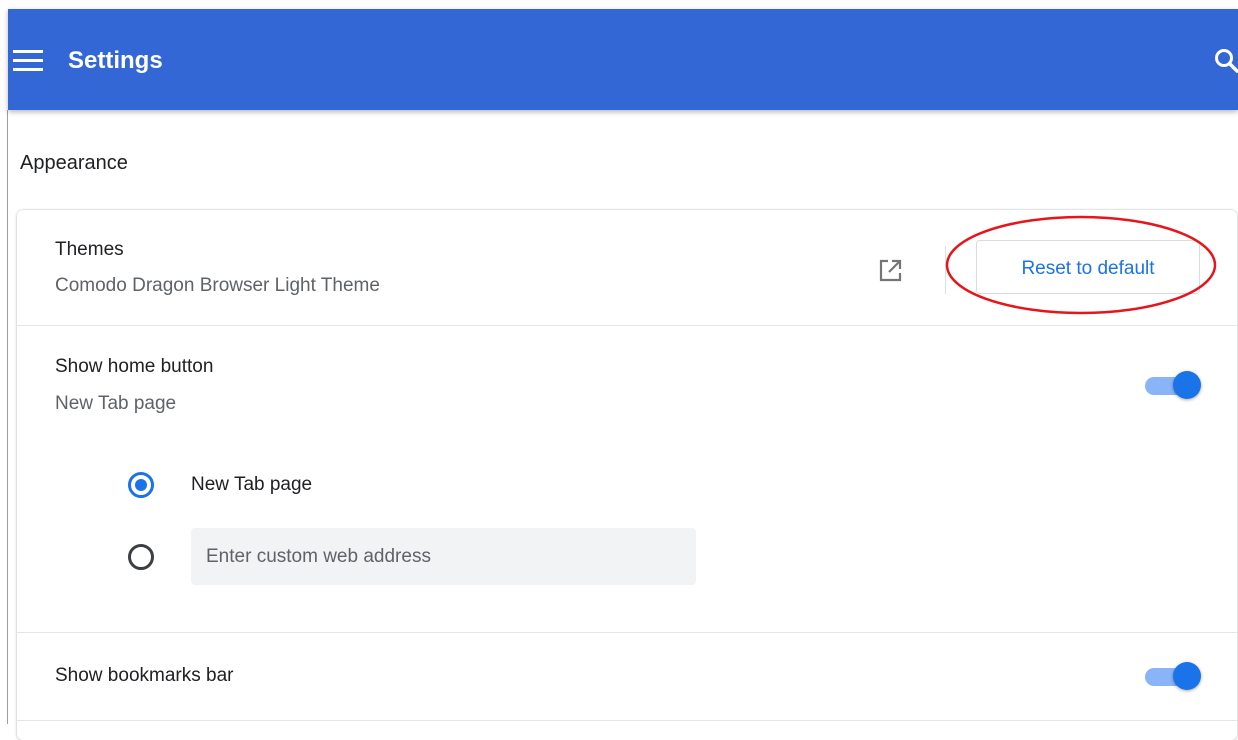 The height and width of the screenshot is (740, 1238). Describe the element at coordinates (1225, 61) in the screenshot. I see `search-icon` at that location.